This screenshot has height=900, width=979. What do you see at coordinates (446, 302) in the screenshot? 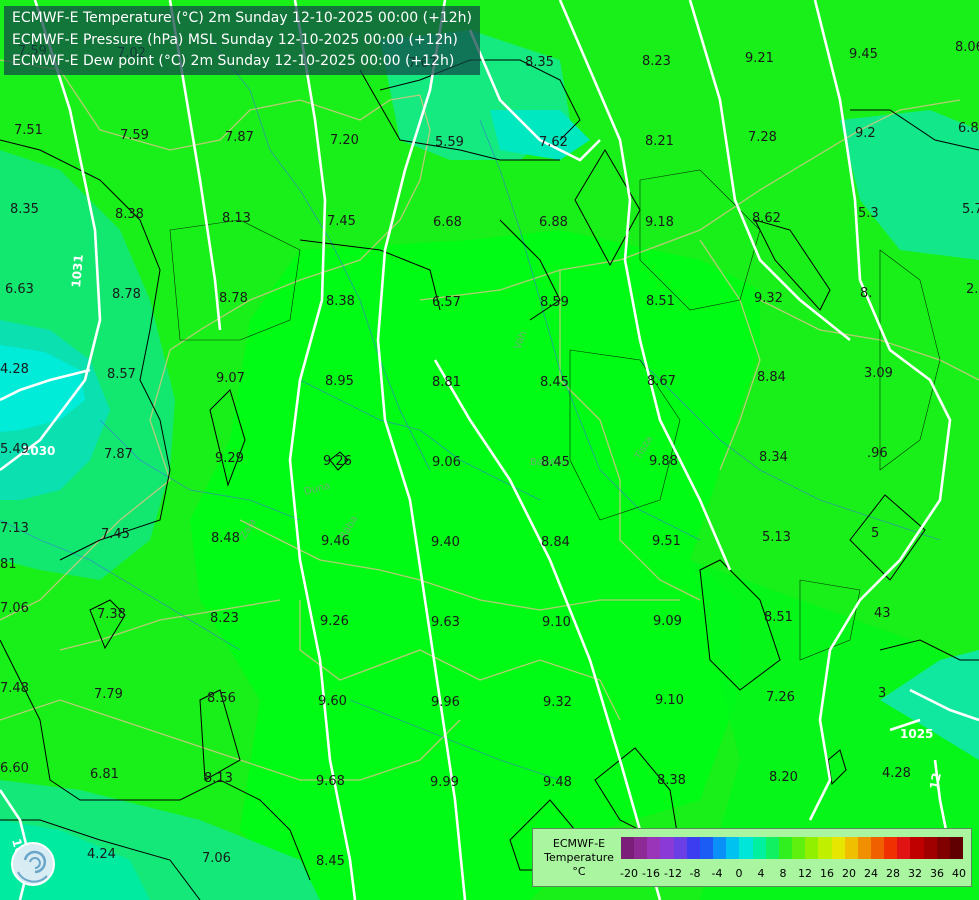
I see `dewpoint-label: 6.57` at bounding box center [446, 302].